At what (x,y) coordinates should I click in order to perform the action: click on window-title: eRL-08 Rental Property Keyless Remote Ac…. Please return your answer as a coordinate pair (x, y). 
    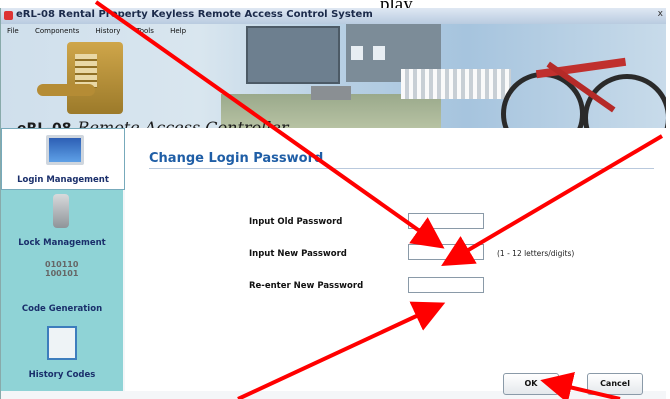
    Looking at the image, I should click on (194, 14).